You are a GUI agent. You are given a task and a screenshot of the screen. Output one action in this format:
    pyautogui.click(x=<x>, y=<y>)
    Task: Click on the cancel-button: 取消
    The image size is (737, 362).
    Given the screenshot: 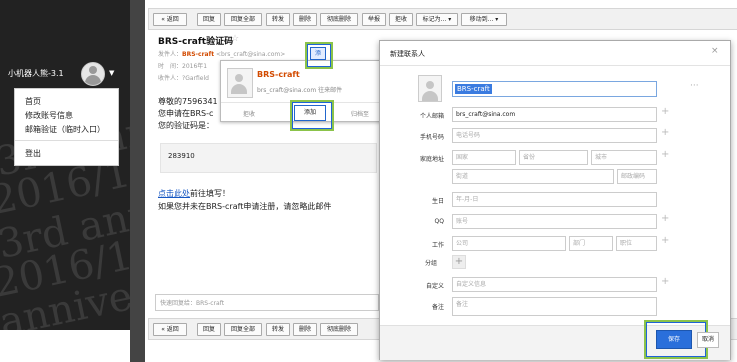 What is the action you would take?
    pyautogui.click(x=708, y=340)
    